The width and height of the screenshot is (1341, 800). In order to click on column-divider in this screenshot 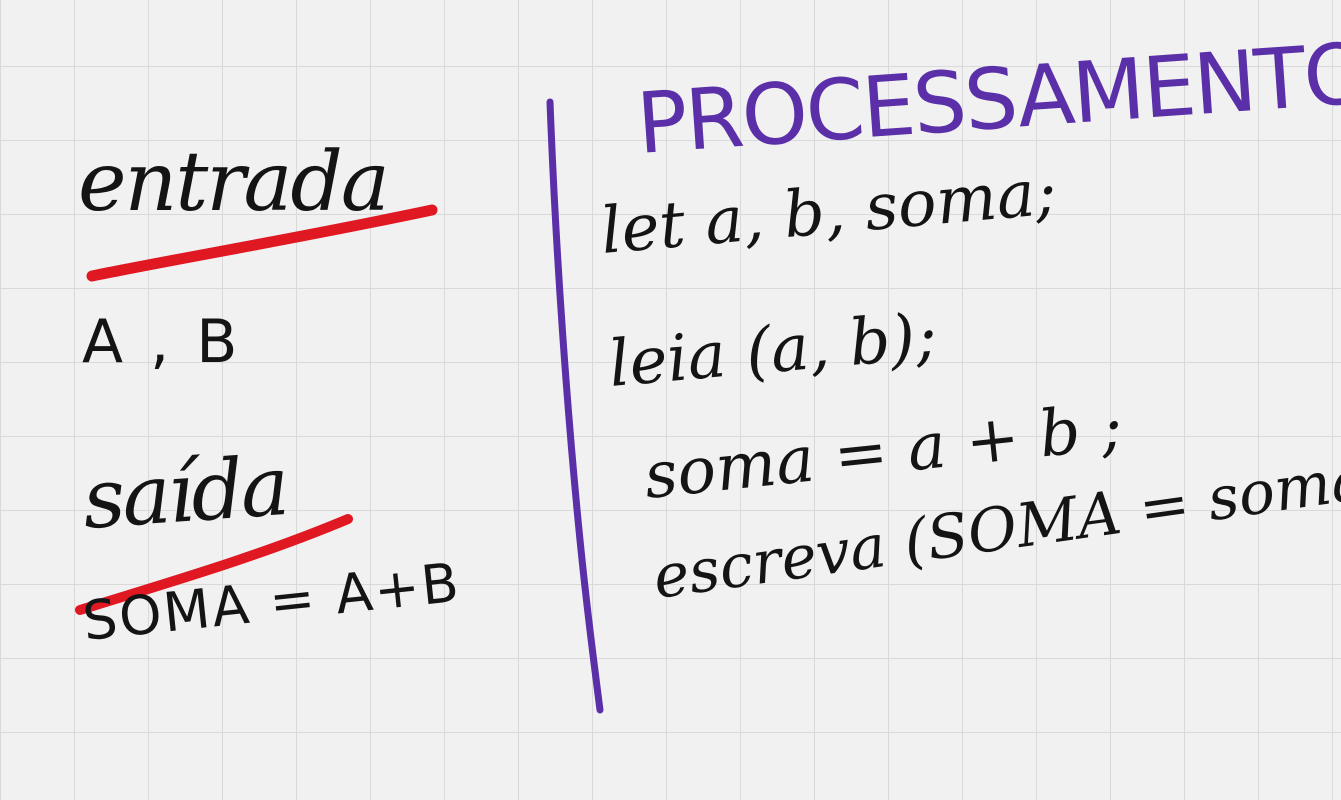, I will do `click(575, 406)`.